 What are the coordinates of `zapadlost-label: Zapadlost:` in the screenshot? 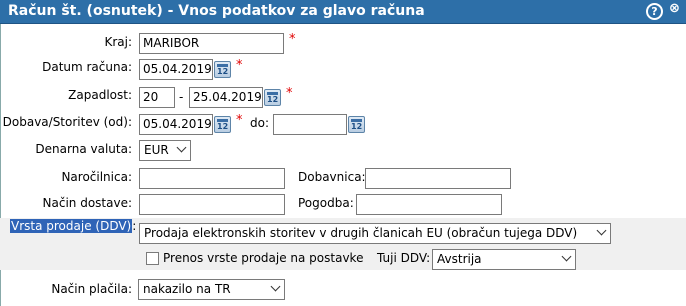 It's located at (100, 95).